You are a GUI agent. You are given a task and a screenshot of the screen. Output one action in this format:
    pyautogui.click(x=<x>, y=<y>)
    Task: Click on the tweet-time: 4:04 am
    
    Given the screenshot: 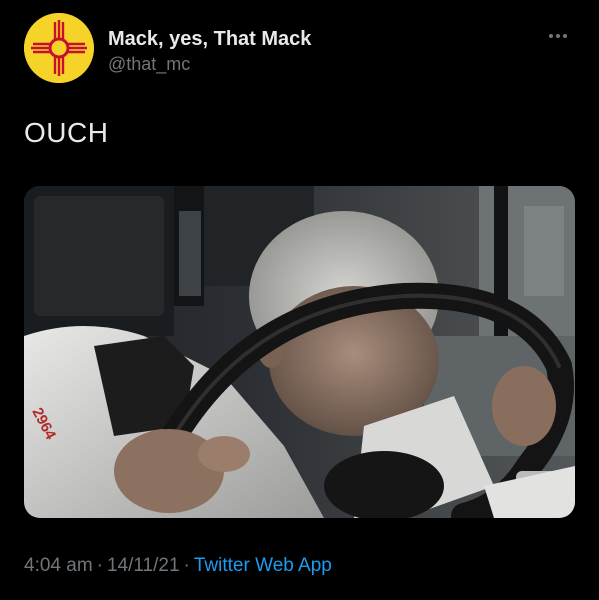 What is the action you would take?
    pyautogui.click(x=58, y=565)
    